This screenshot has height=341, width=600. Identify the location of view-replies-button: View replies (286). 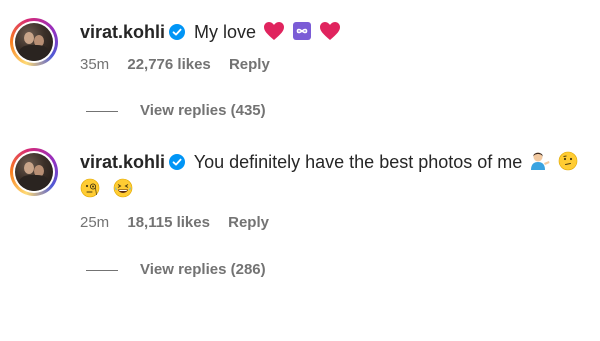
(176, 269).